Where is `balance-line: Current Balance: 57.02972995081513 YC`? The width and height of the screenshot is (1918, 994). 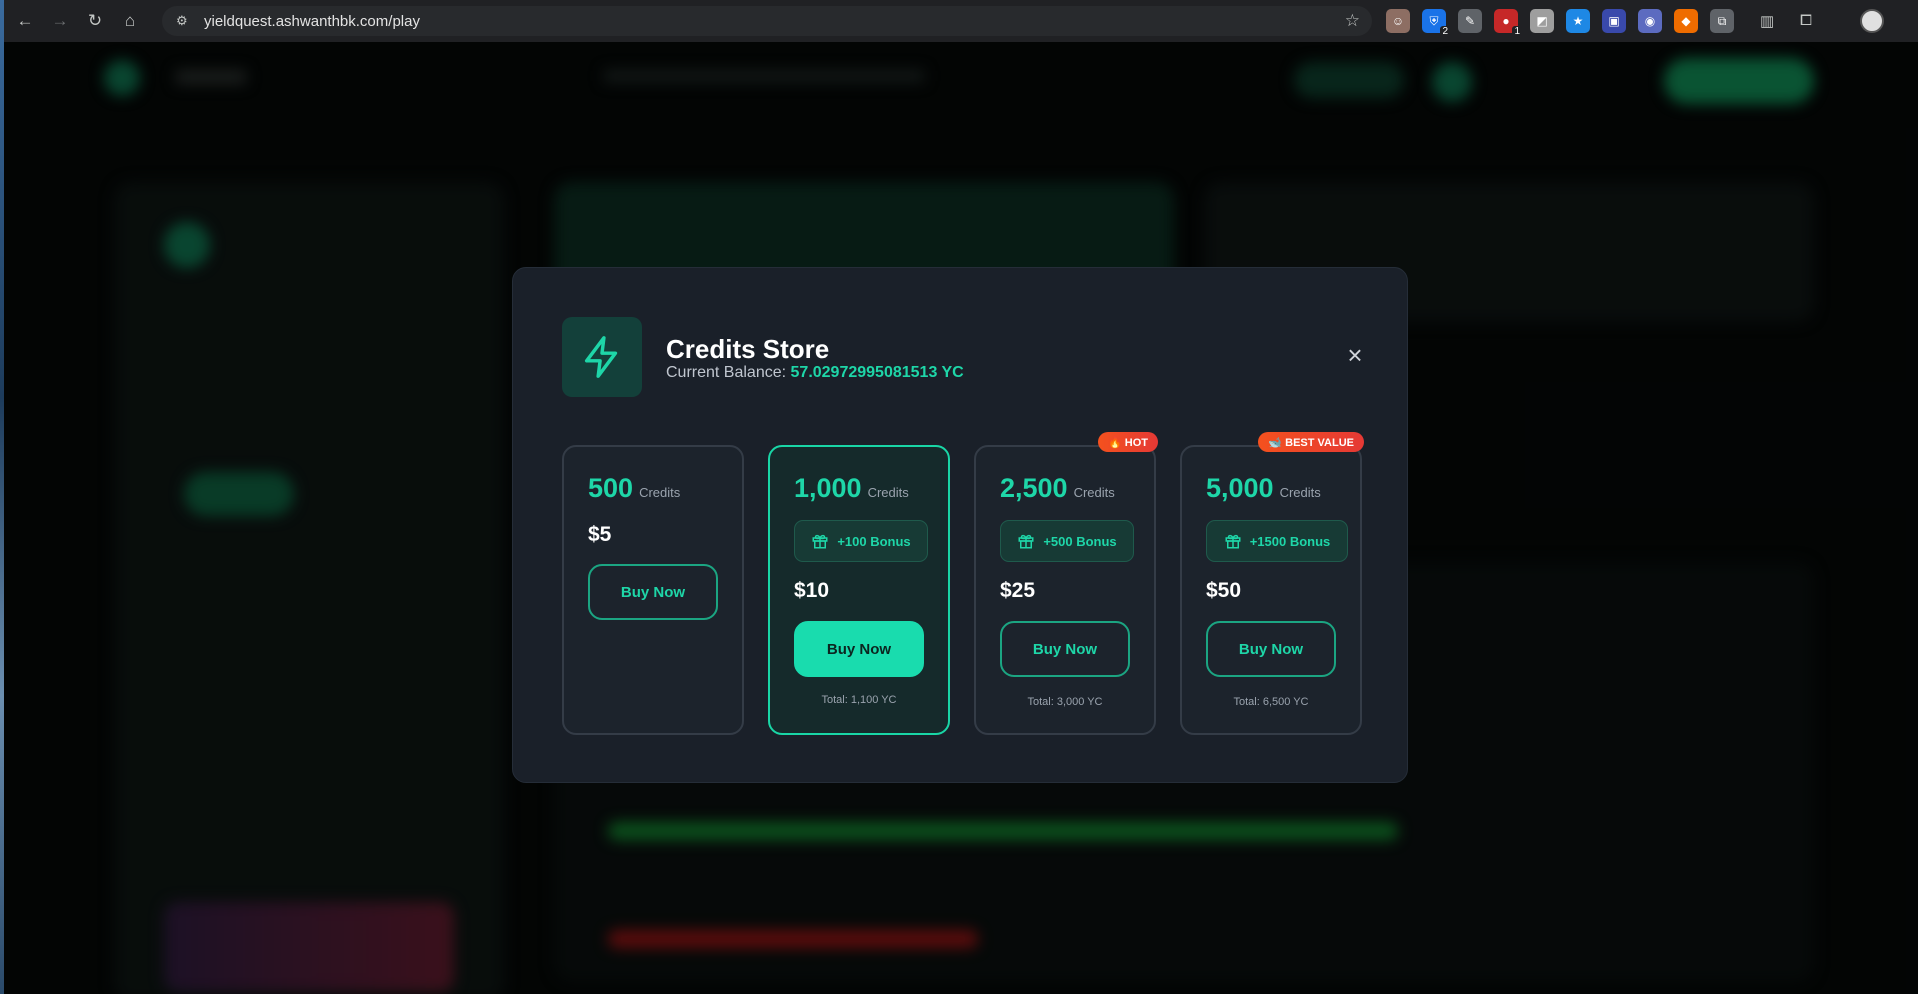 balance-line: Current Balance: 57.02972995081513 YC is located at coordinates (815, 373).